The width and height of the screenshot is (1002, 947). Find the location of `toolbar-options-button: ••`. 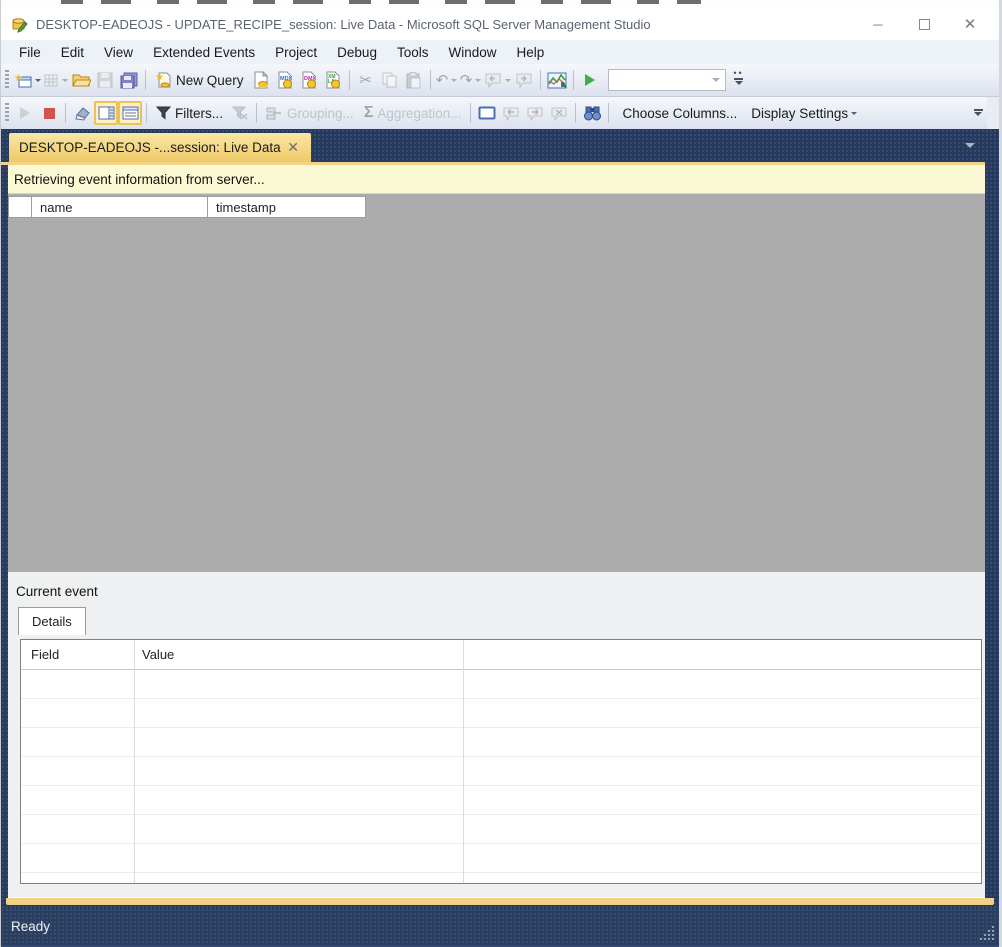

toolbar-options-button: •• is located at coordinates (739, 80).